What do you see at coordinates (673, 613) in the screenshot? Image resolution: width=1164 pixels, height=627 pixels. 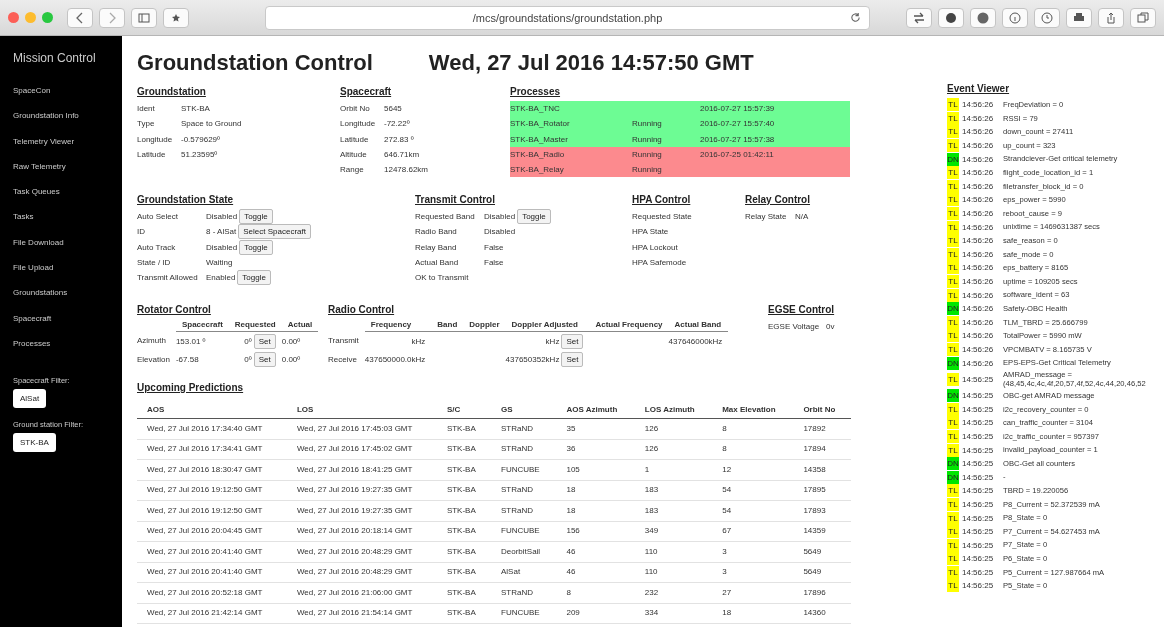 I see `table-cell: 334` at bounding box center [673, 613].